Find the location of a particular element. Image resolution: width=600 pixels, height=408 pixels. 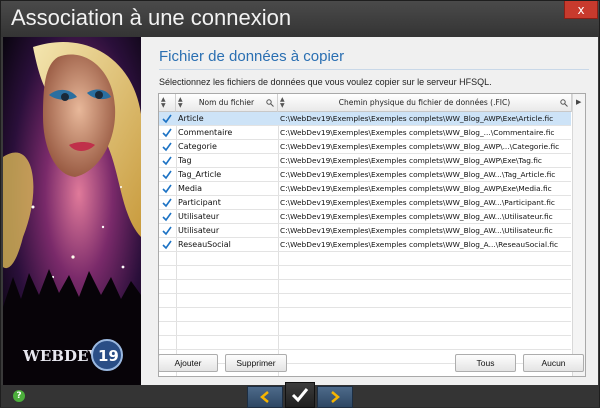

file-name-cell: ReseauSocial is located at coordinates (204, 244).